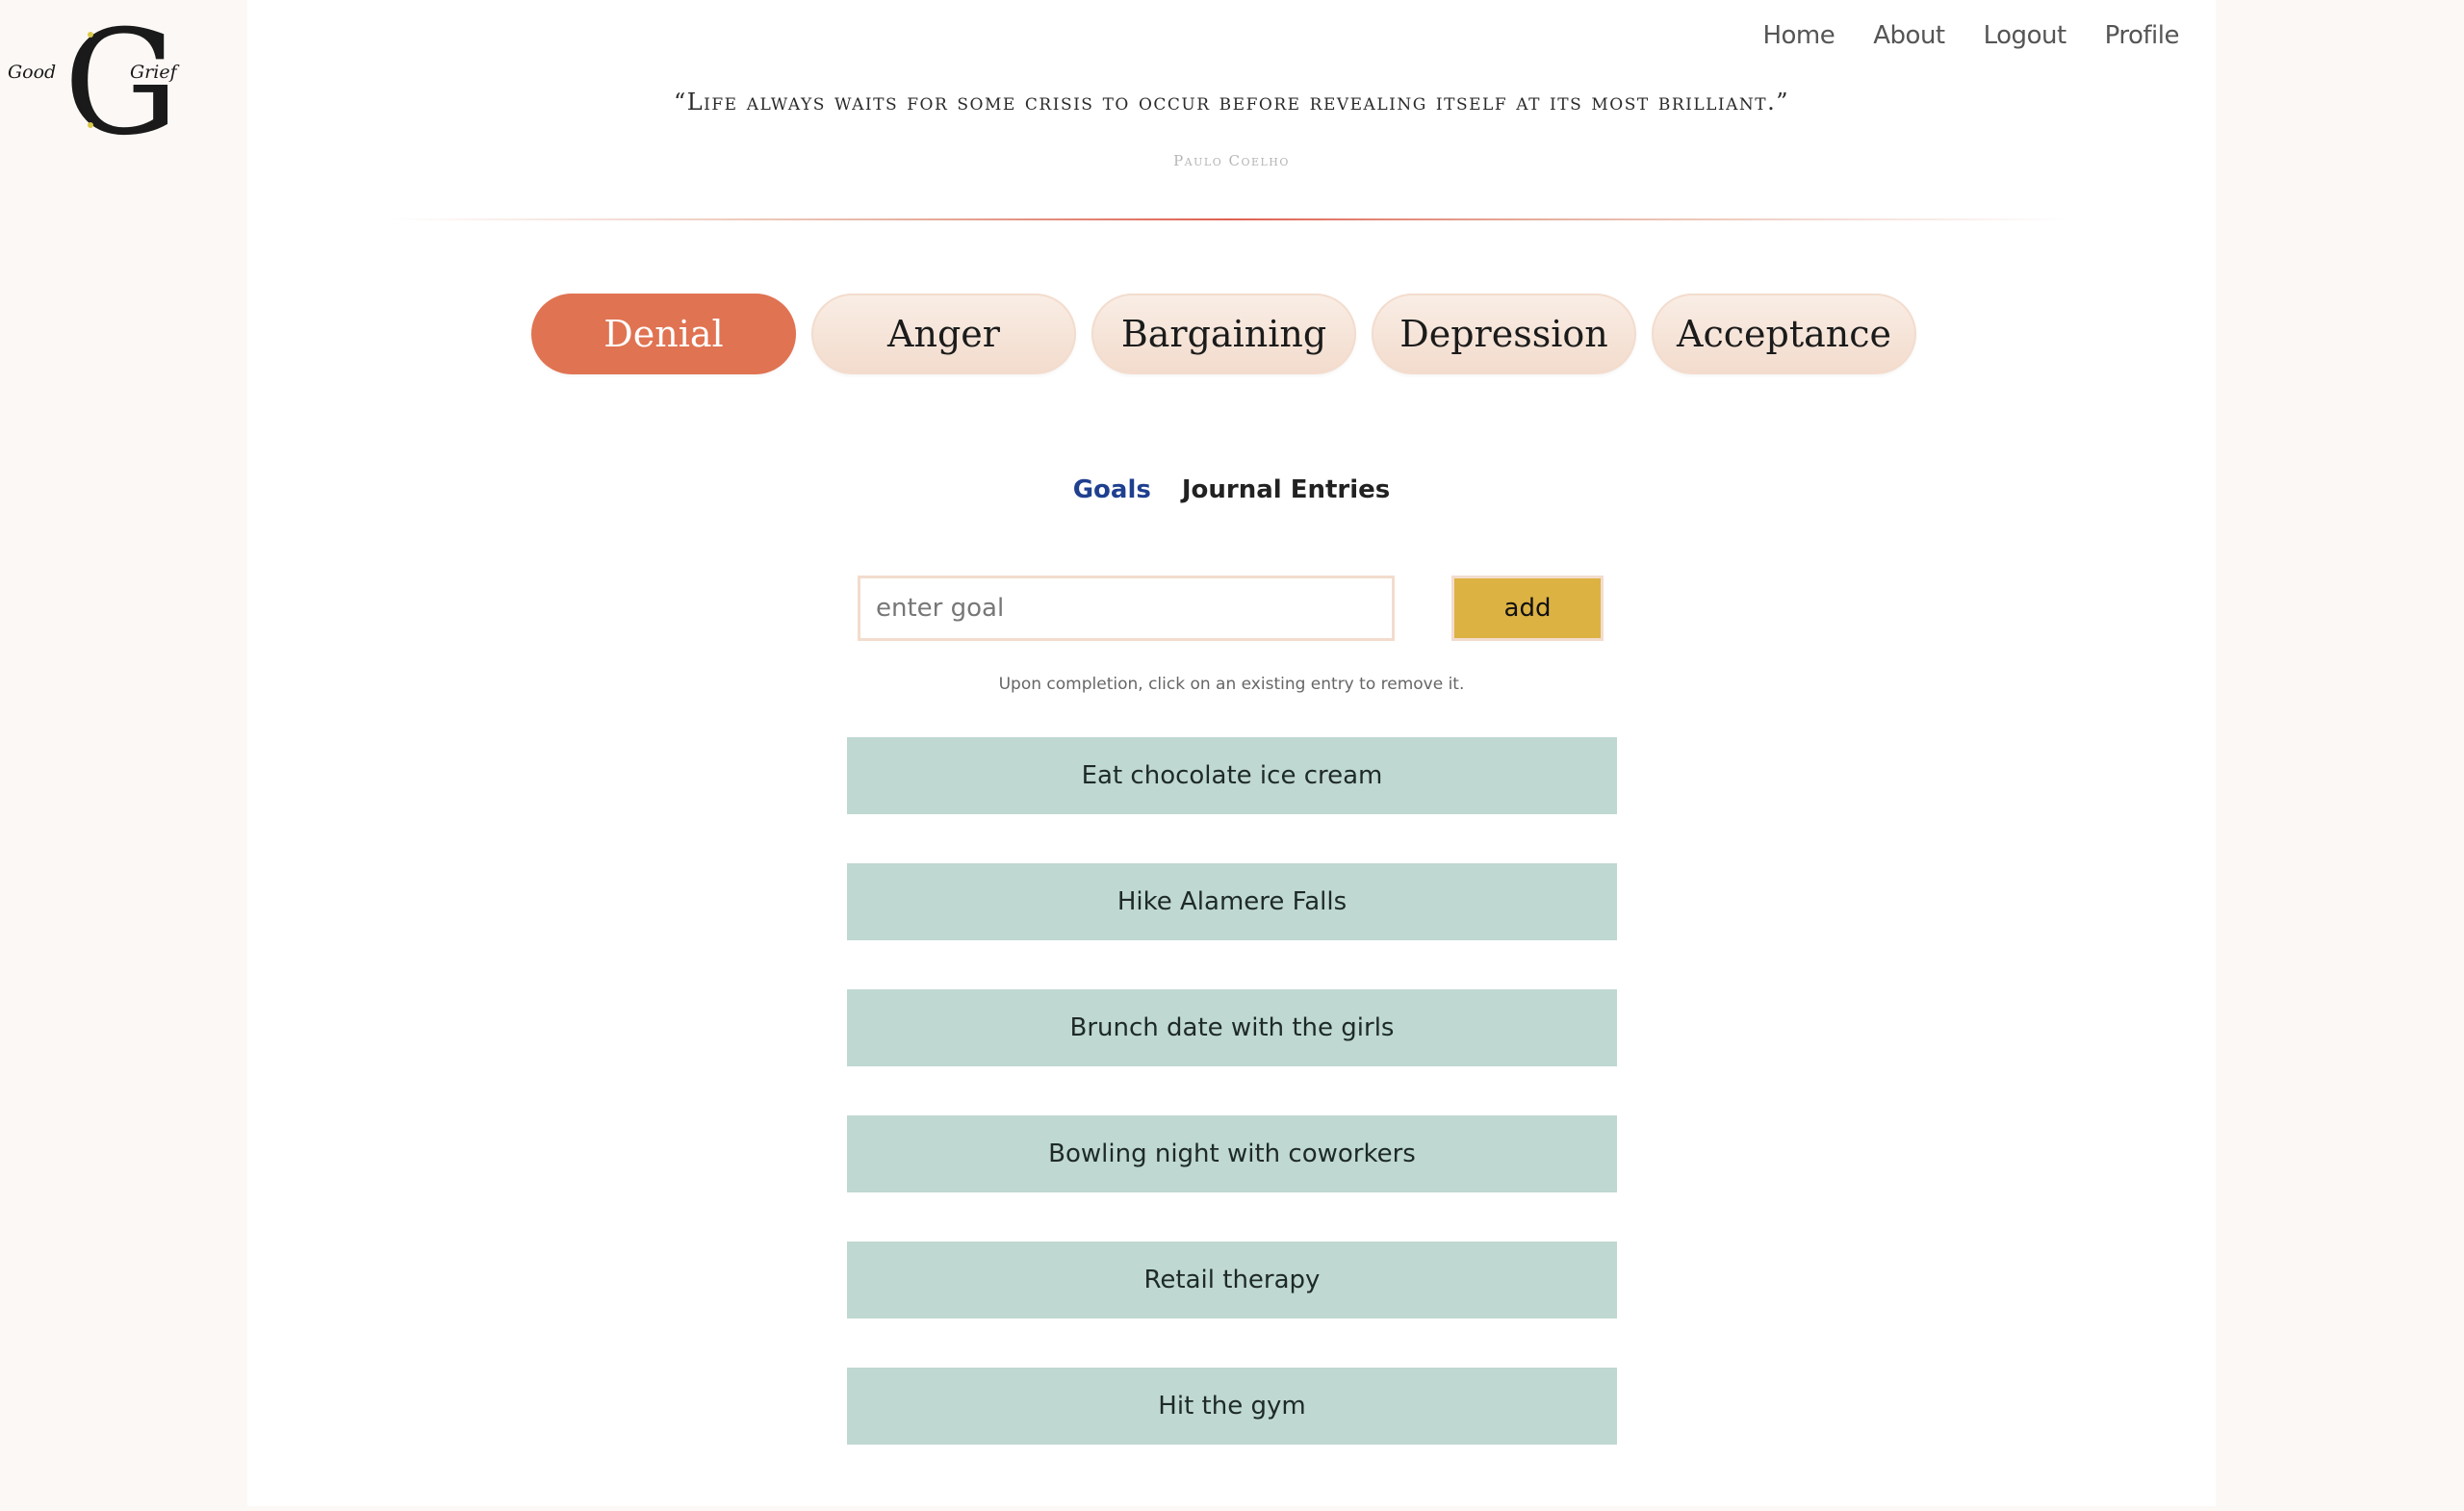  I want to click on stage-anger-button: Anger, so click(943, 334).